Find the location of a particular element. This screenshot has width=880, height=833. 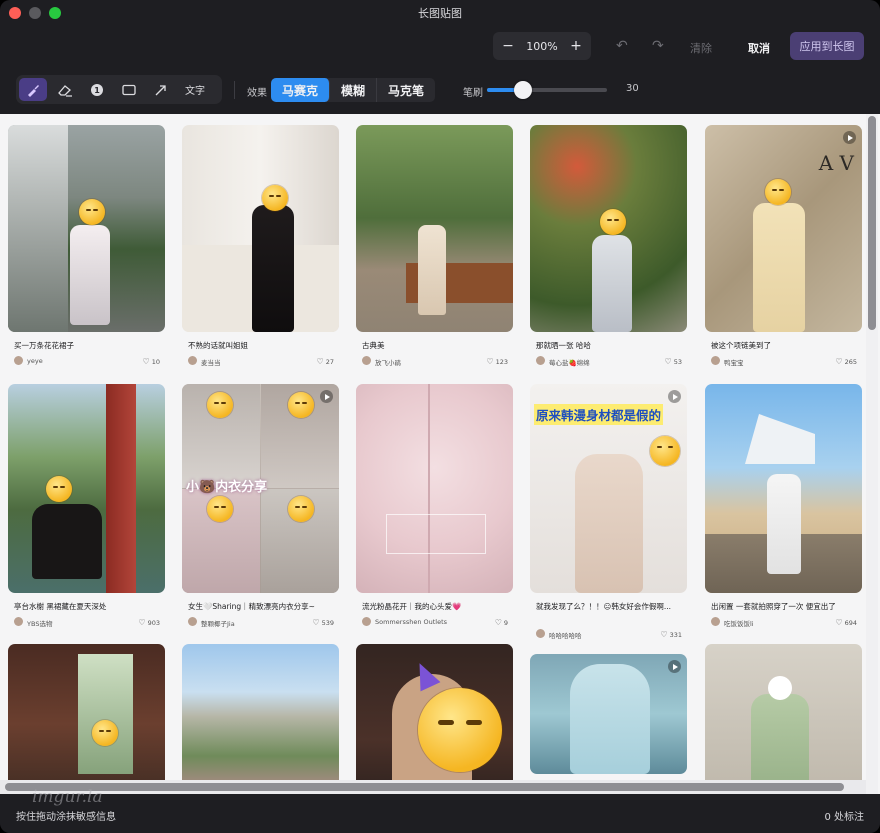

minimize-window-button is located at coordinates (35, 13).